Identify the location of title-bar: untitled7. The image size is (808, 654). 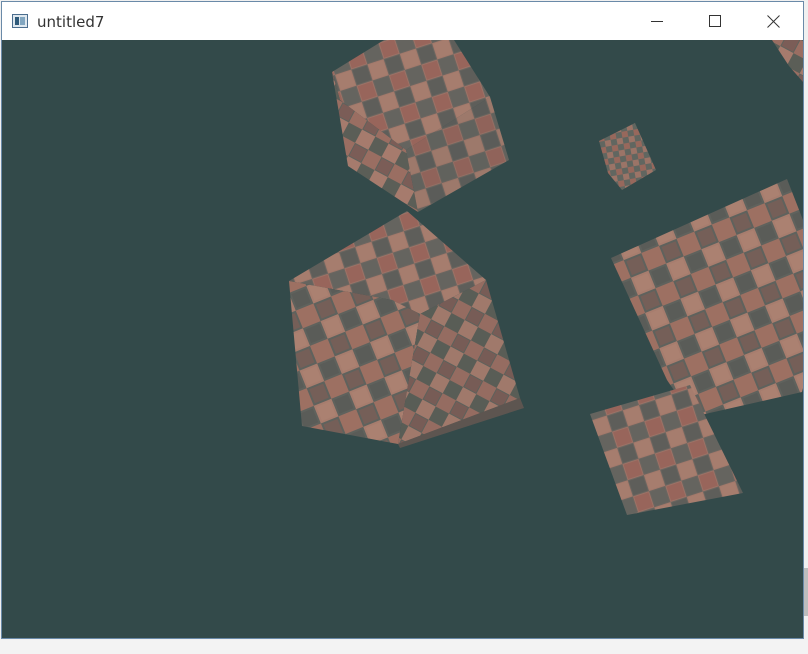
(402, 21).